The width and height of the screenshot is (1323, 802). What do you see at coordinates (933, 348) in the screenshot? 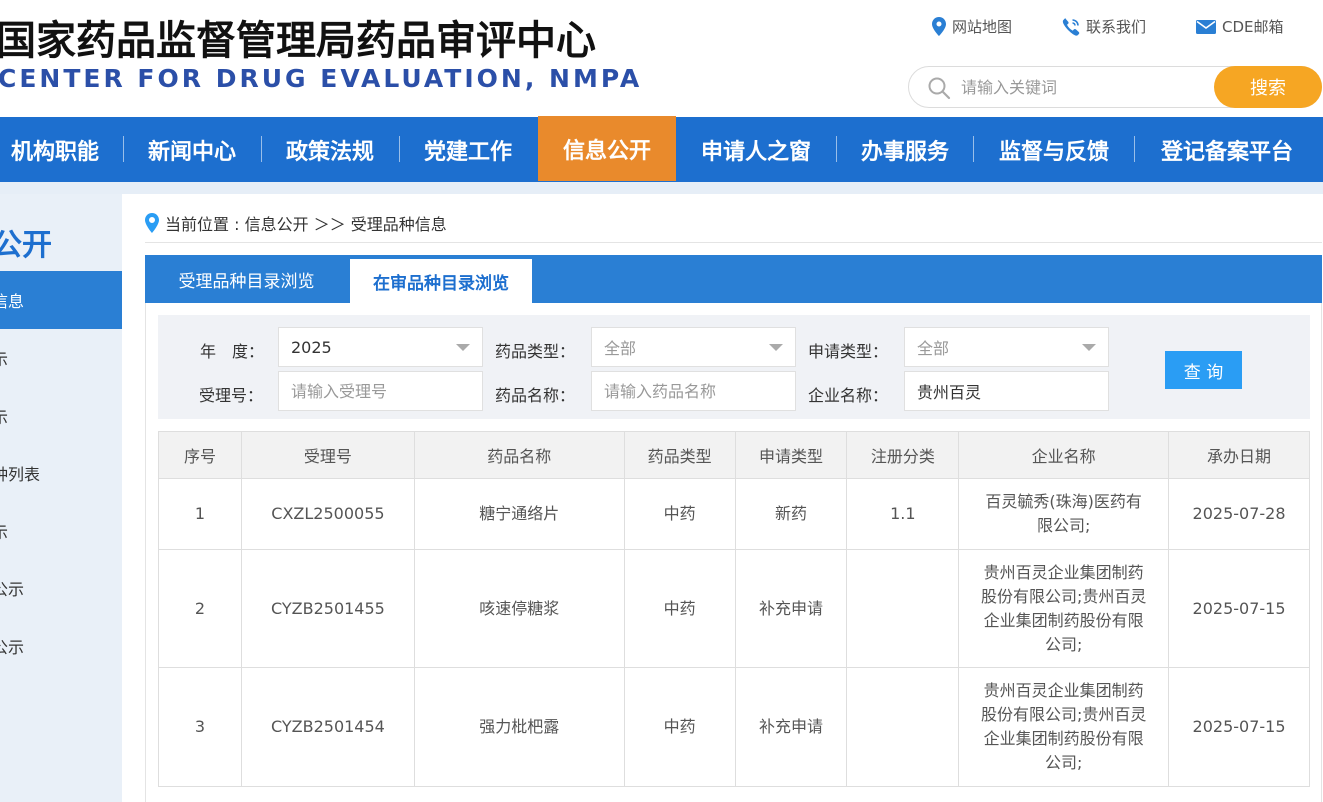
I see `apply-type-value: 全部` at bounding box center [933, 348].